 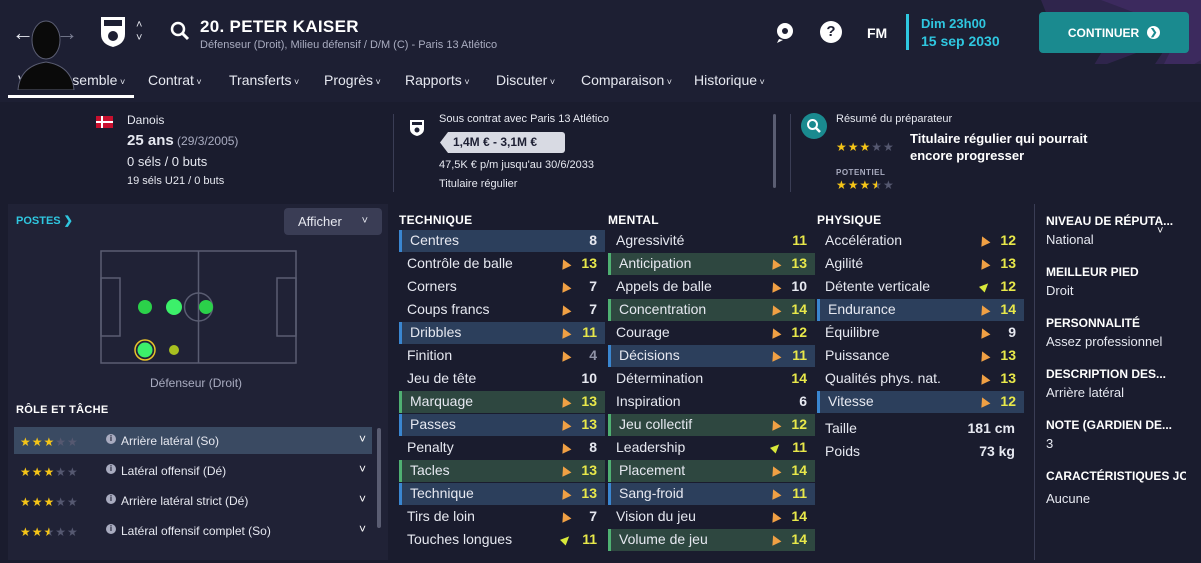 What do you see at coordinates (502, 241) in the screenshot?
I see `attribute-row: Centres 8` at bounding box center [502, 241].